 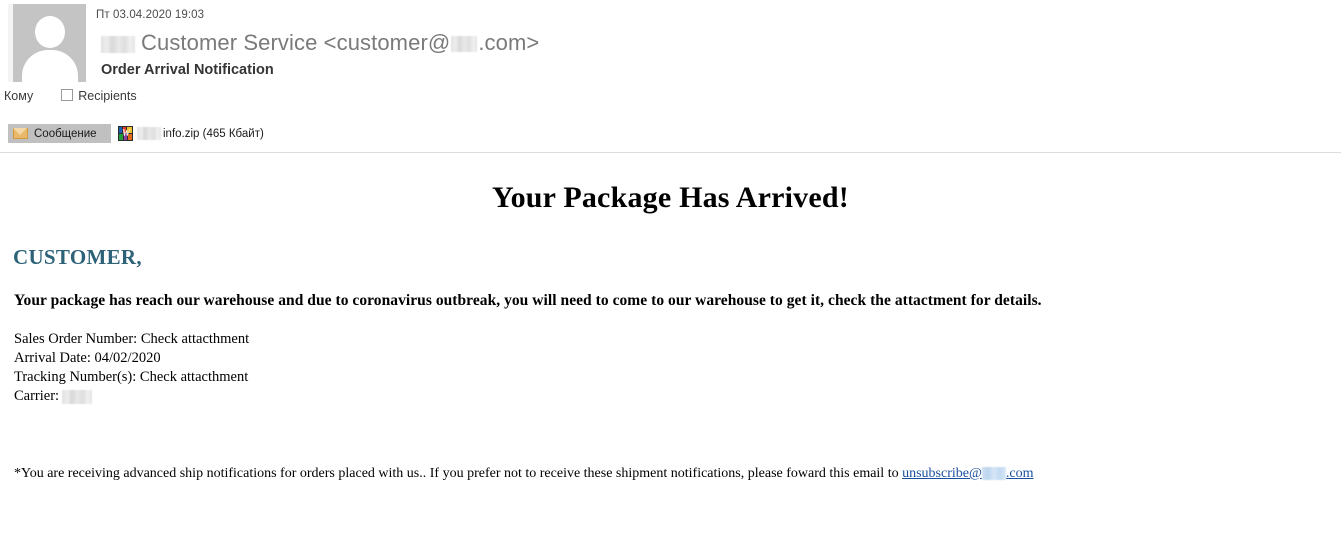 What do you see at coordinates (233, 133) in the screenshot?
I see `attachment-file-size: (465 Кбайт)` at bounding box center [233, 133].